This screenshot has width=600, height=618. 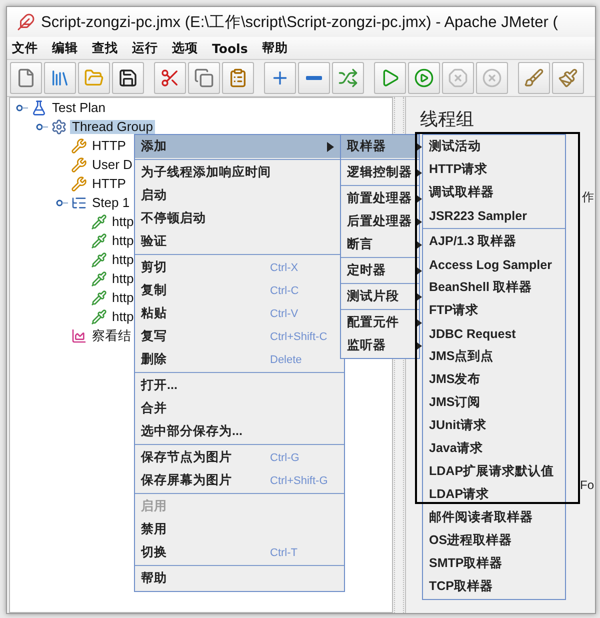 What do you see at coordinates (314, 78) in the screenshot?
I see `minus-icon` at bounding box center [314, 78].